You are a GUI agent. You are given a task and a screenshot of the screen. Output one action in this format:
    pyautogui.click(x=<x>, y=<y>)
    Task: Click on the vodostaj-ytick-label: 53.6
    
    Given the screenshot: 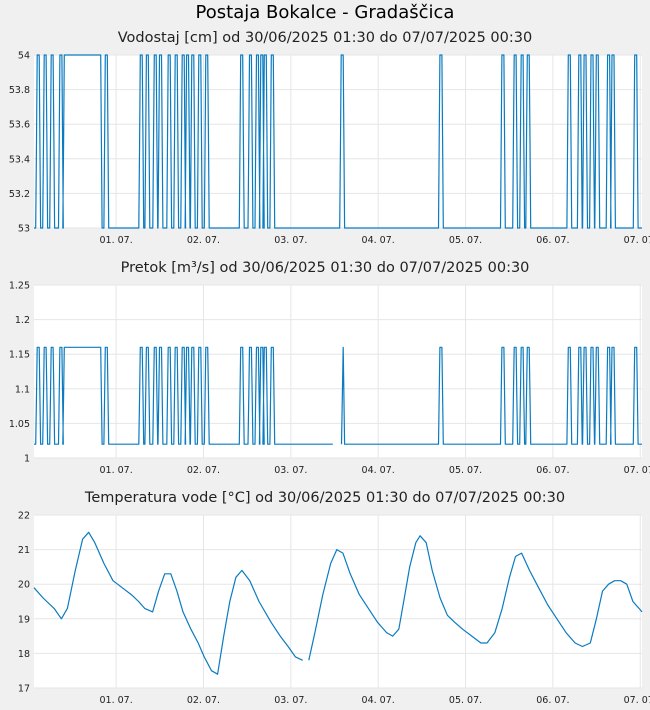 What is the action you would take?
    pyautogui.click(x=19, y=125)
    